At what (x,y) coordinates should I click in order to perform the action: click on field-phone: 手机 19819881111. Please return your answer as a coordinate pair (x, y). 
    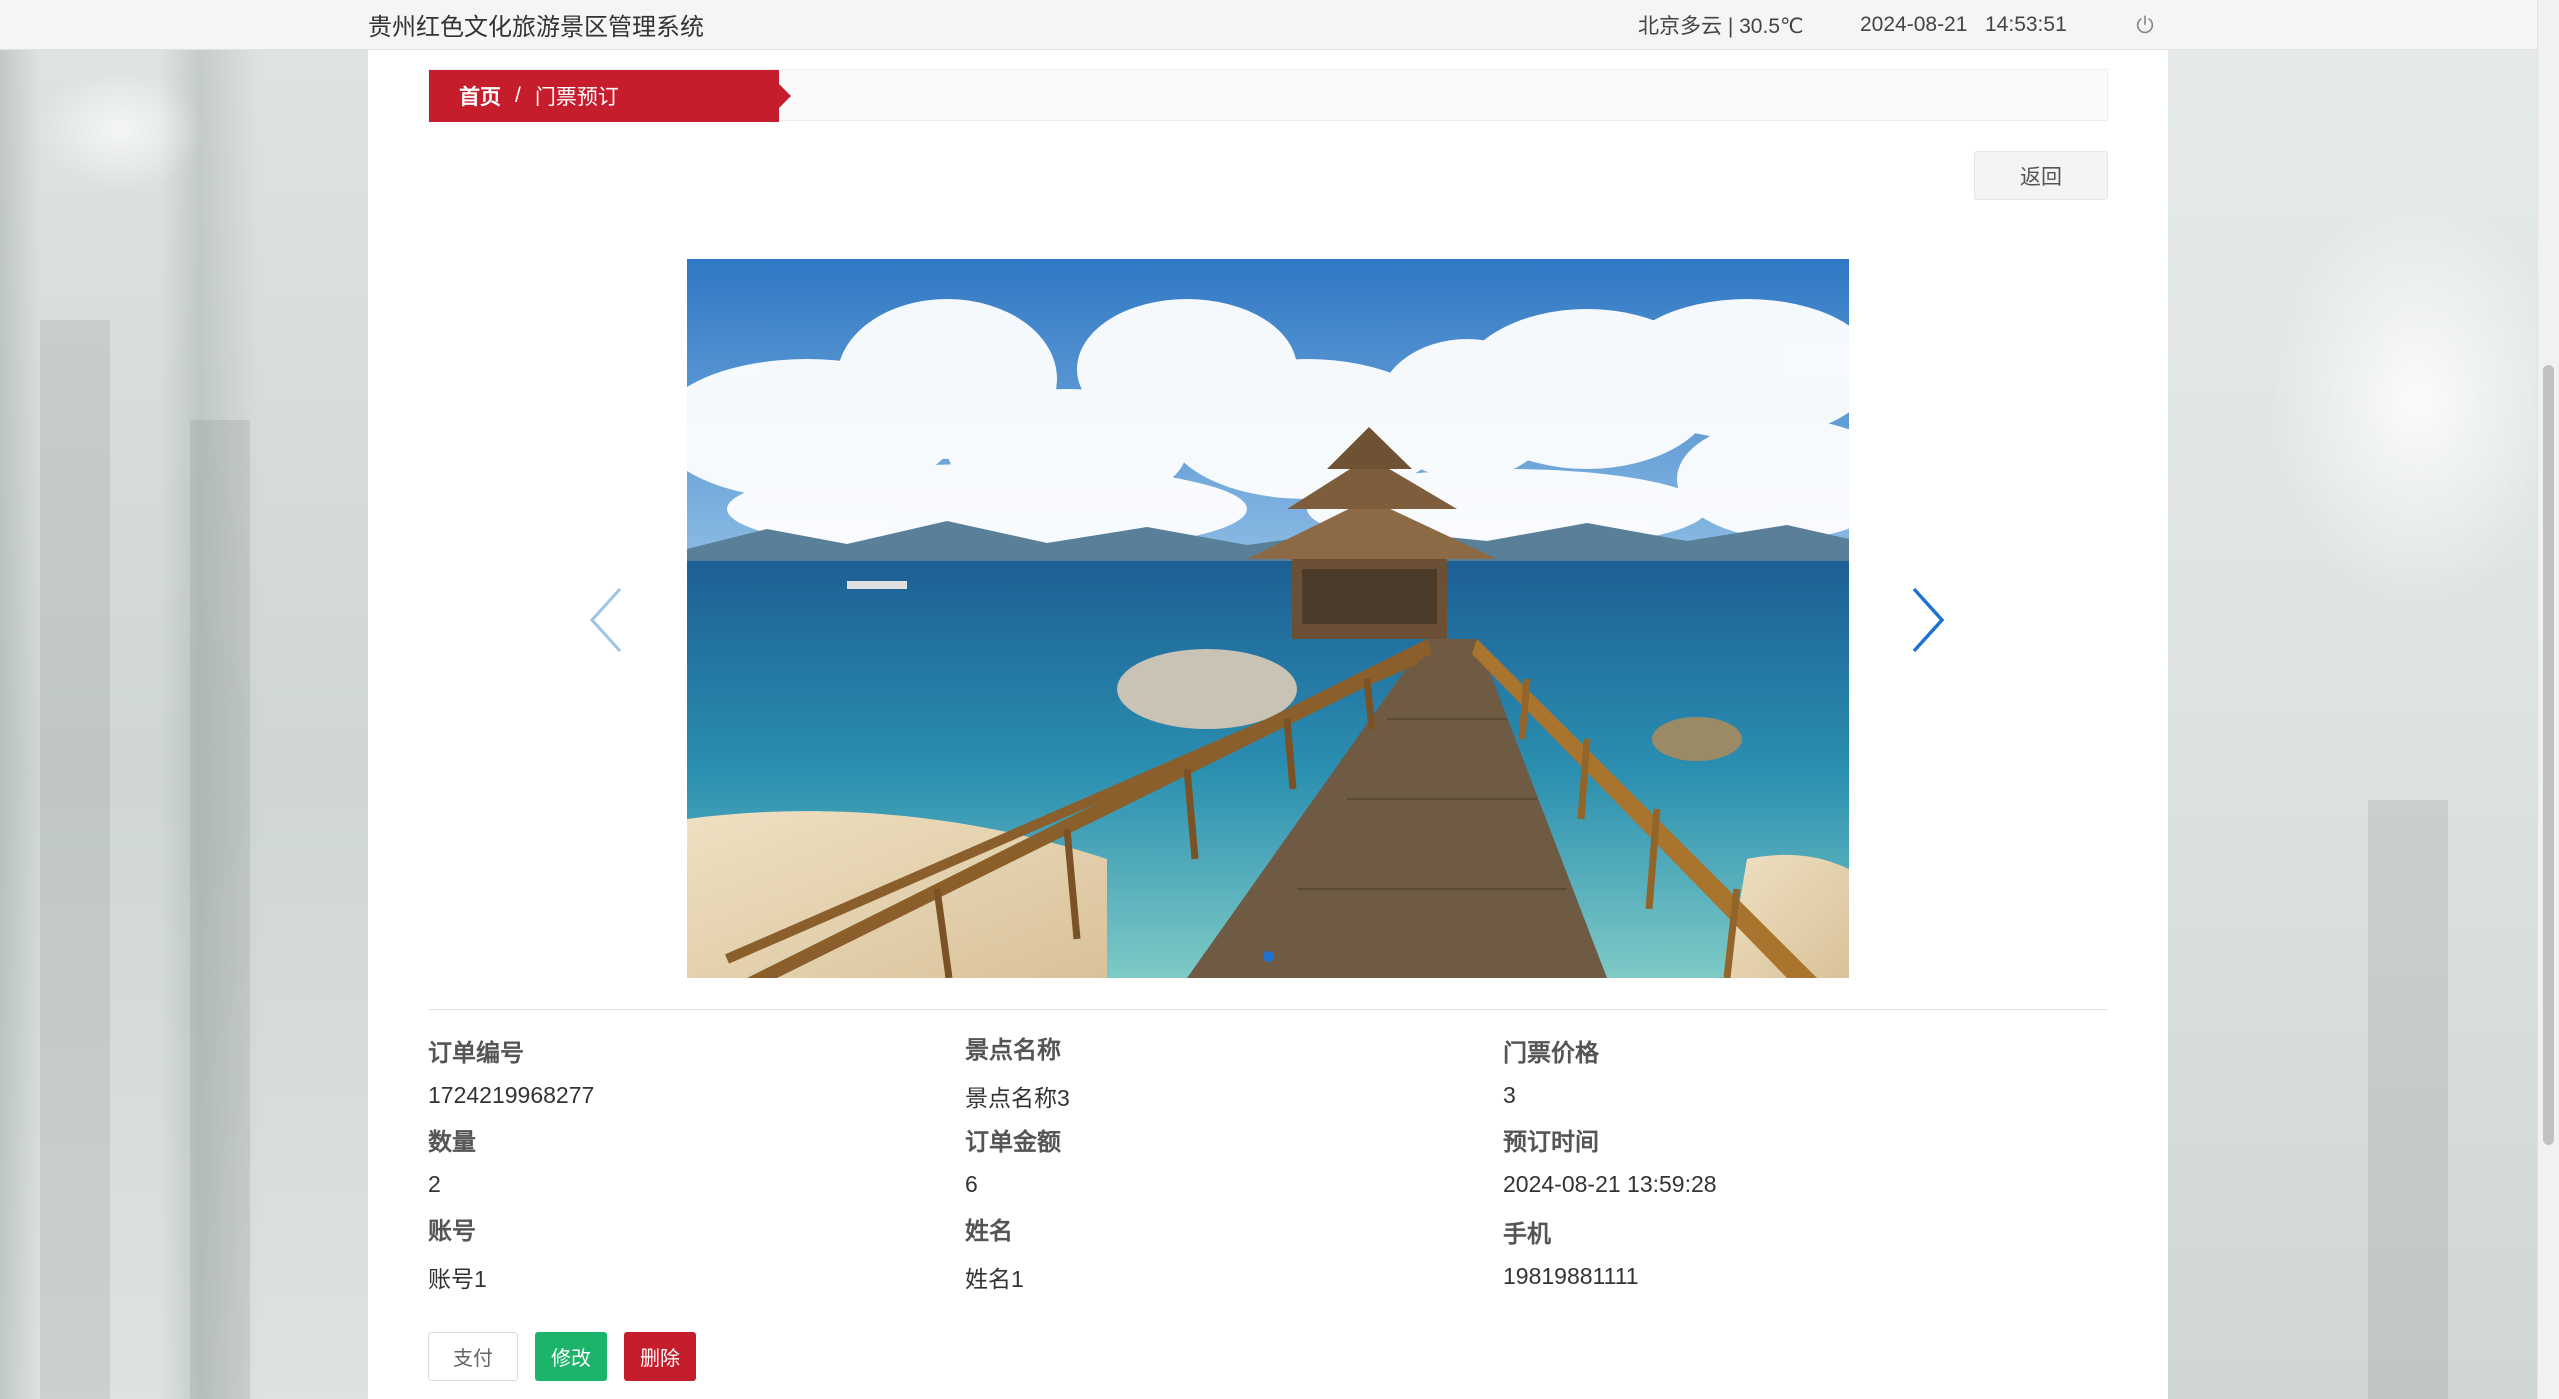
    Looking at the image, I should click on (1571, 1252).